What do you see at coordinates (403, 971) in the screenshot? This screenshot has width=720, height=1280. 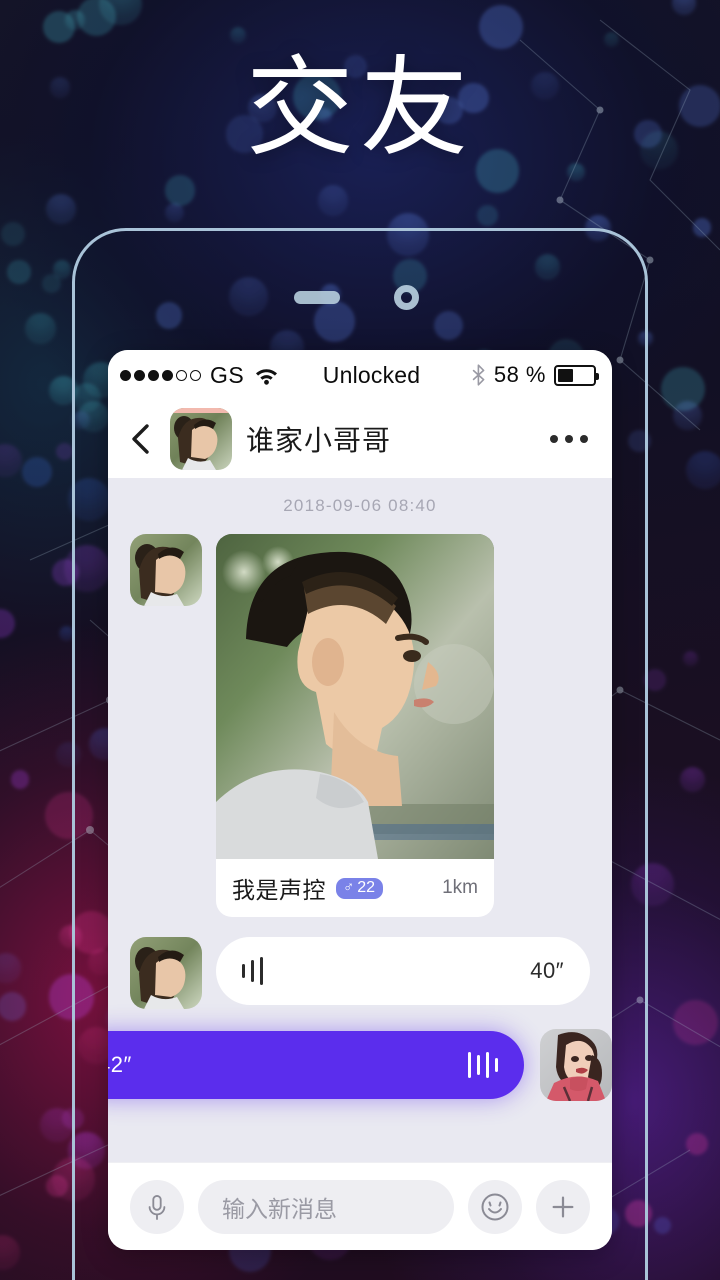 I see `voice-message-incoming: 40″` at bounding box center [403, 971].